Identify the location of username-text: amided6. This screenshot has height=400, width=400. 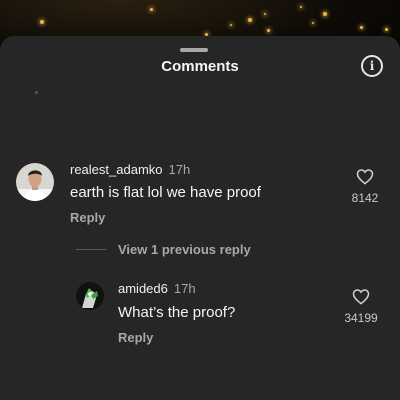
(143, 288).